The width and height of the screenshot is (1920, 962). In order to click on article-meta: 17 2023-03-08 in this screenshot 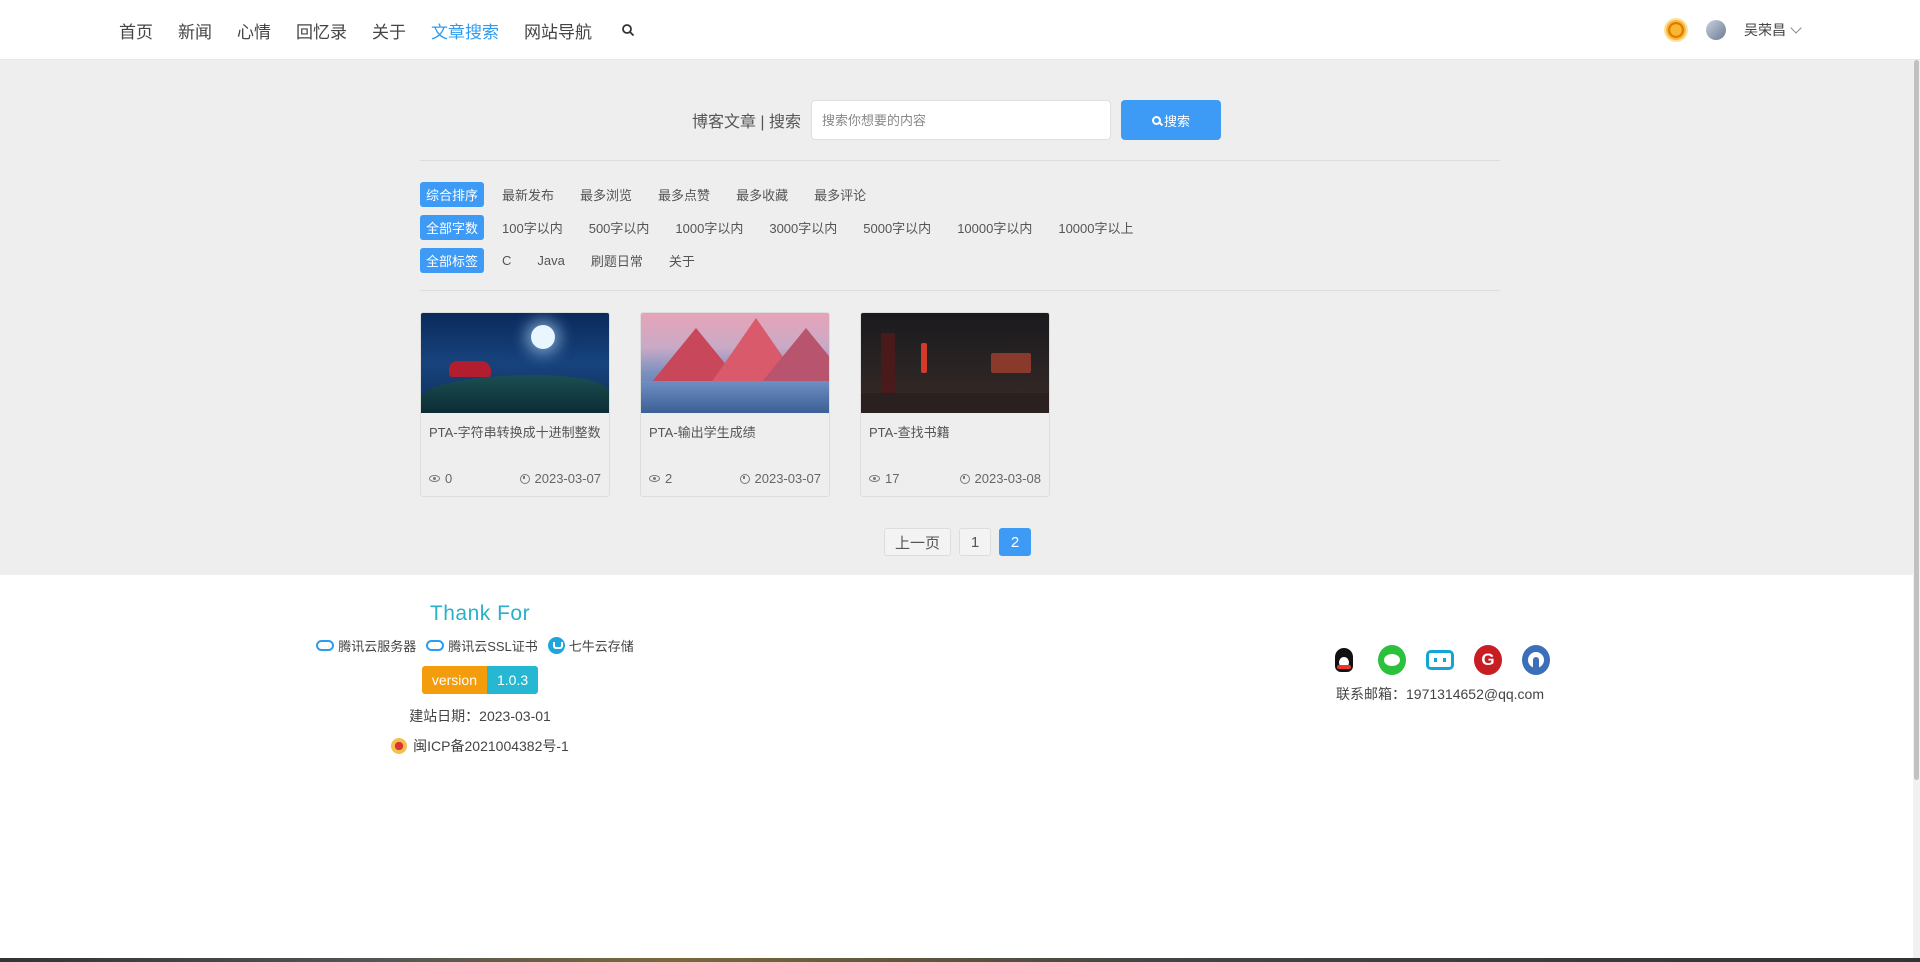, I will do `click(955, 473)`.